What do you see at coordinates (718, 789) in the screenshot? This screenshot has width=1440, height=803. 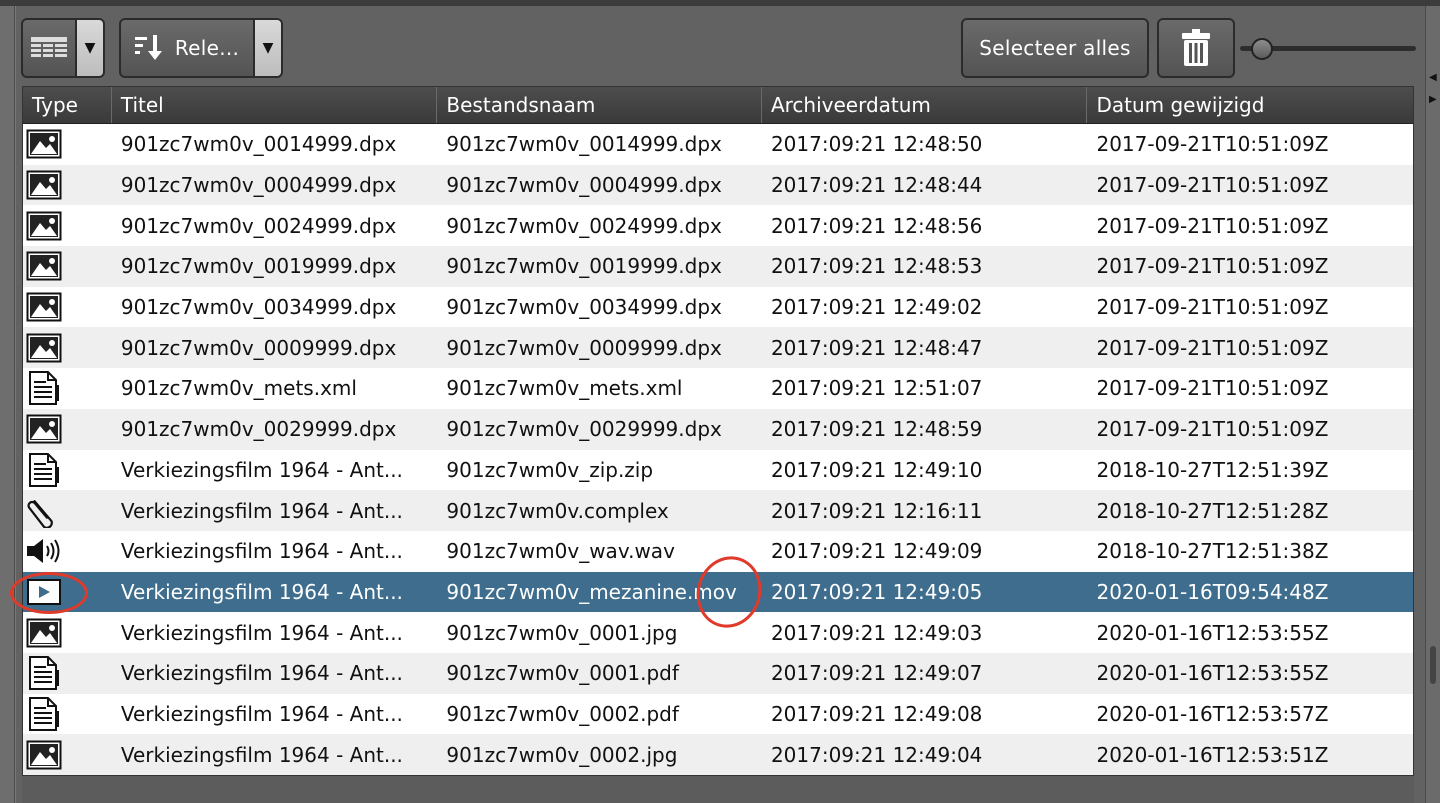 I see `table-footer-area` at bounding box center [718, 789].